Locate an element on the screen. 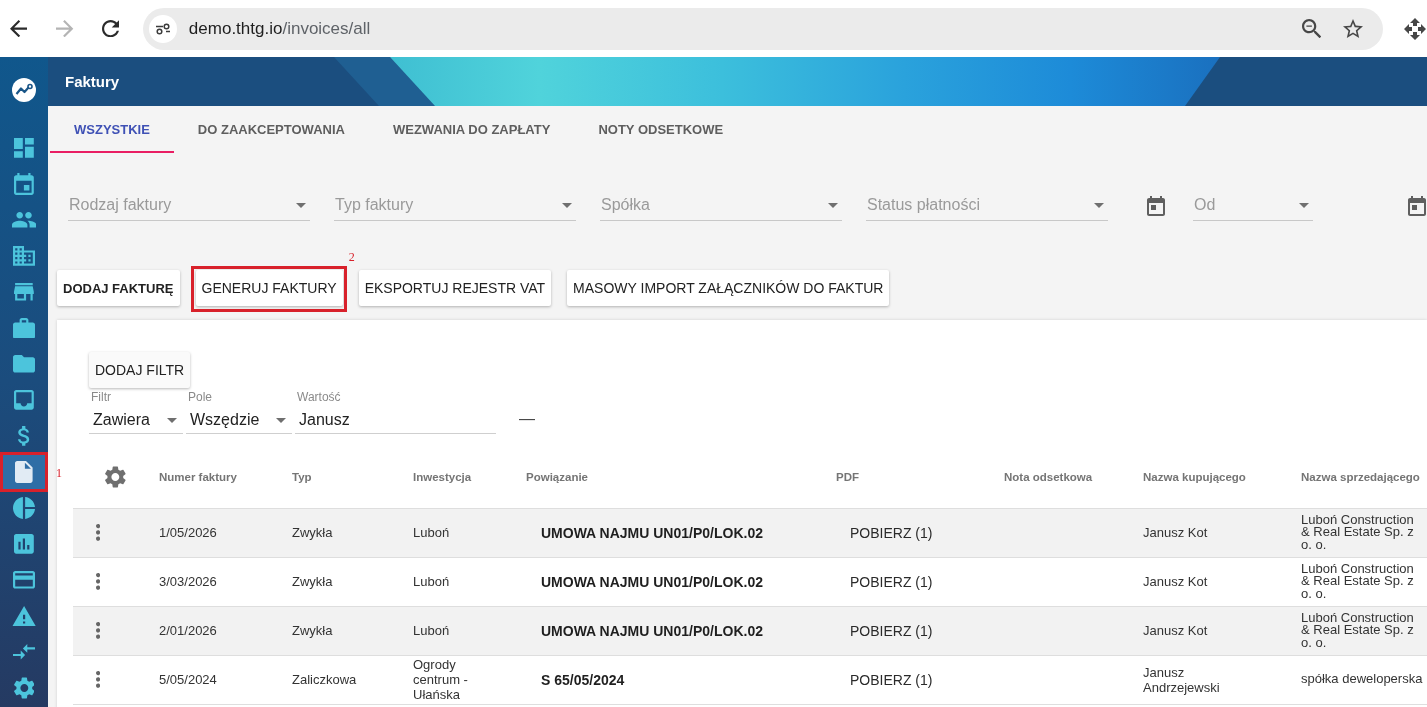 The image size is (1427, 707). warning-icon is located at coordinates (24, 616).